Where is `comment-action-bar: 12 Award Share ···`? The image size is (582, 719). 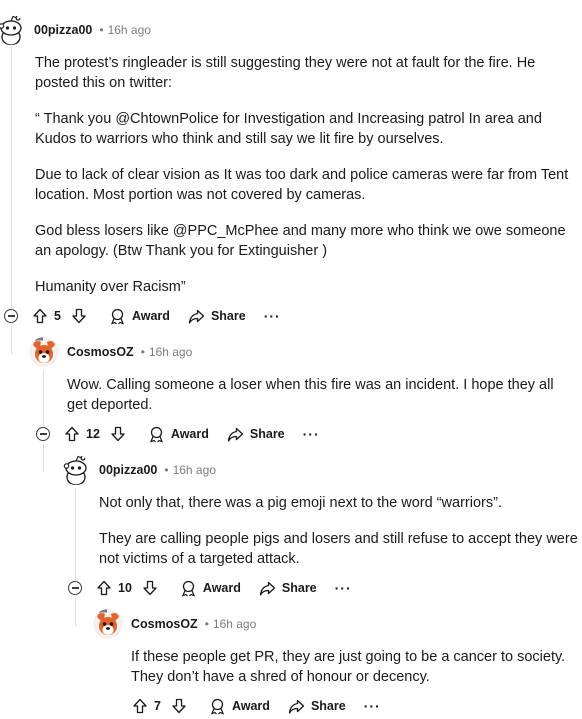 comment-action-bar: 12 Award Share ··· is located at coordinates (178, 434).